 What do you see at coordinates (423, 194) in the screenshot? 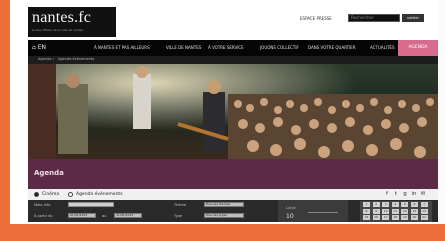
I see `mail-icon: ✉` at bounding box center [423, 194].